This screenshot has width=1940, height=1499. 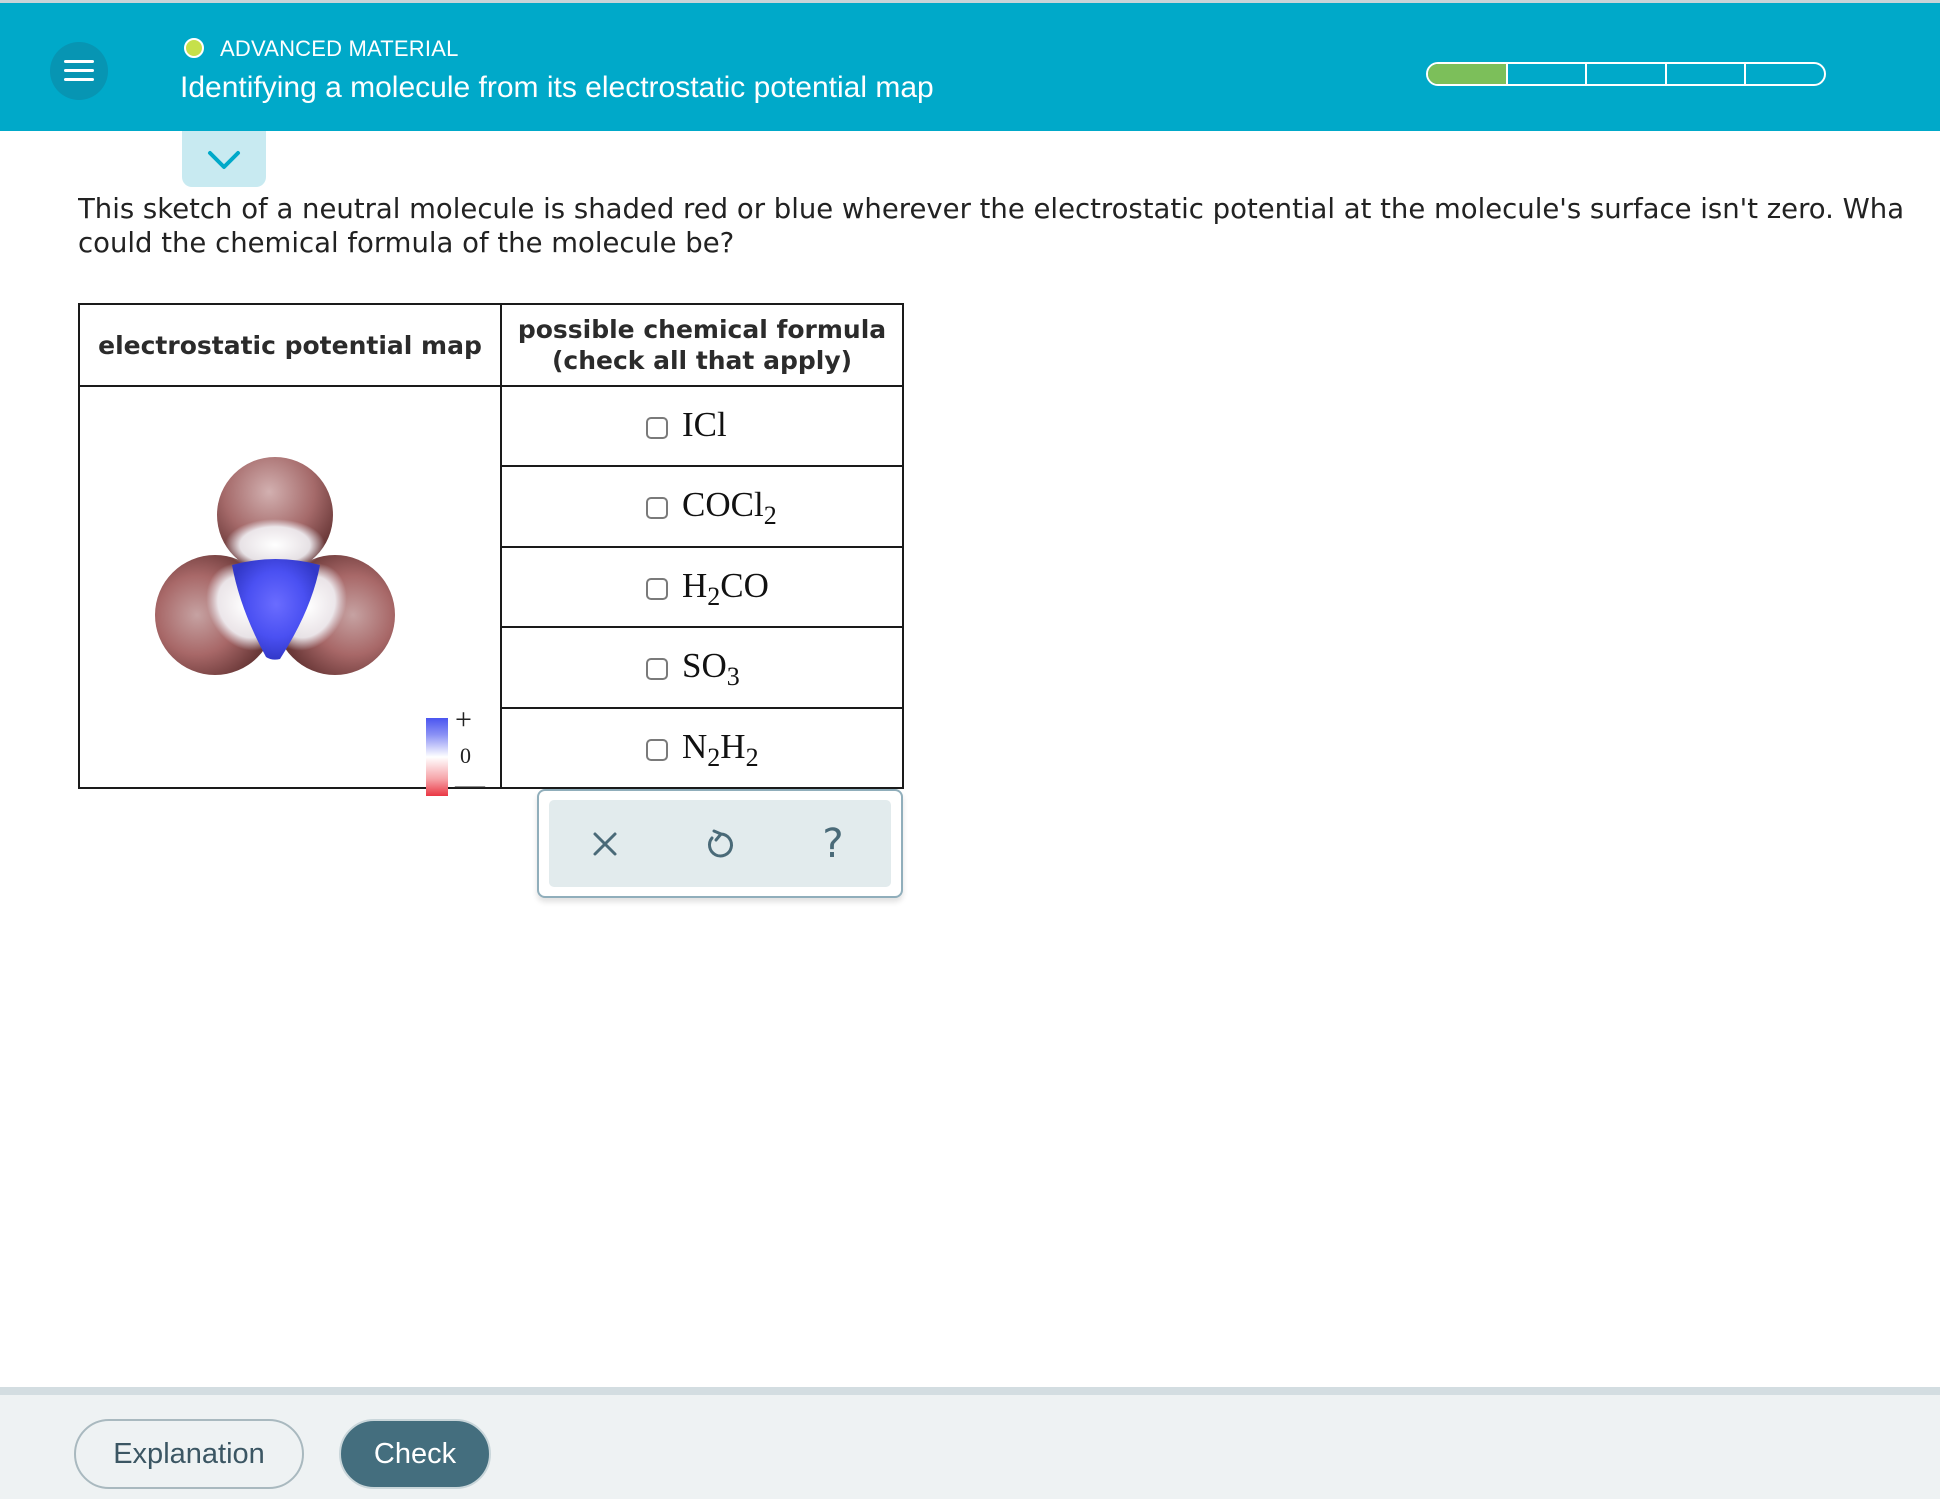 I want to click on formula-label: N2H2, so click(x=720, y=748).